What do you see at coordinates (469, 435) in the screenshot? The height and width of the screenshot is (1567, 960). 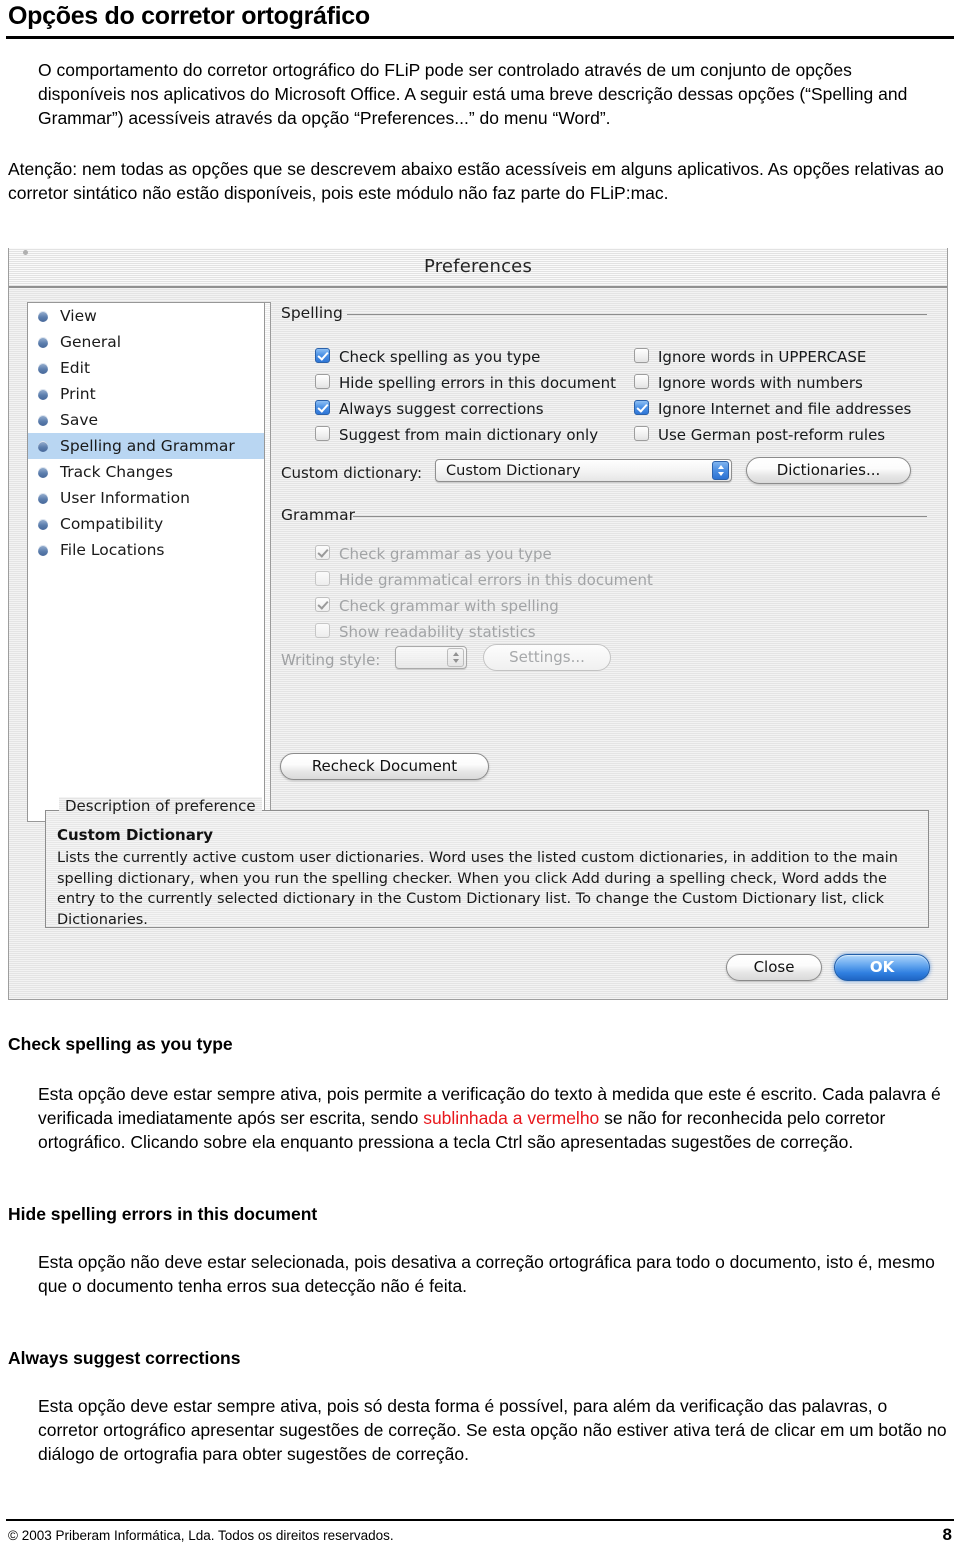 I see `checkbox-label: Suggest from main dictionary only` at bounding box center [469, 435].